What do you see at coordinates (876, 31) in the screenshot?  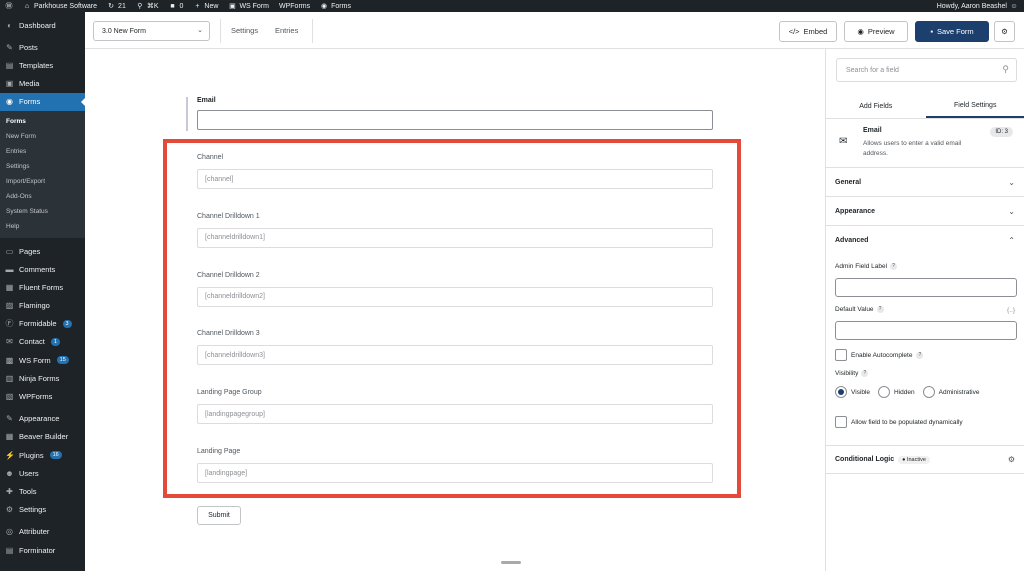 I see `preview-button: ◉ Preview` at bounding box center [876, 31].